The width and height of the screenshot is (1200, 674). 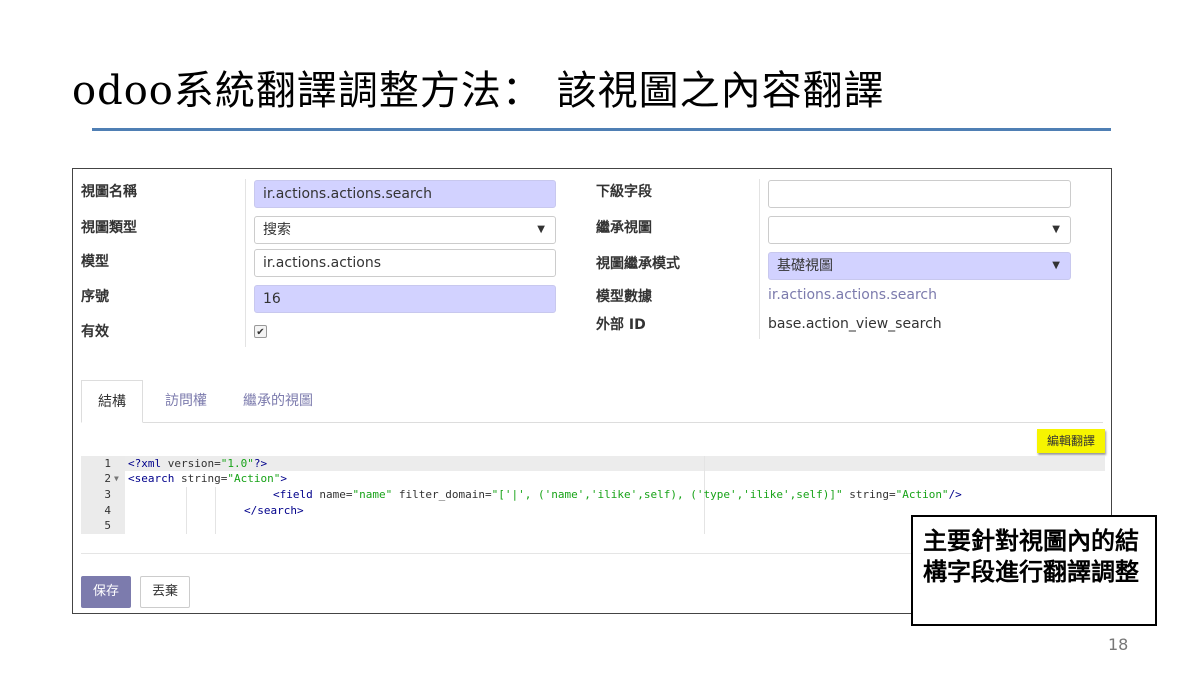 I want to click on view-name-field: ir.actions.actions.search, so click(x=405, y=194).